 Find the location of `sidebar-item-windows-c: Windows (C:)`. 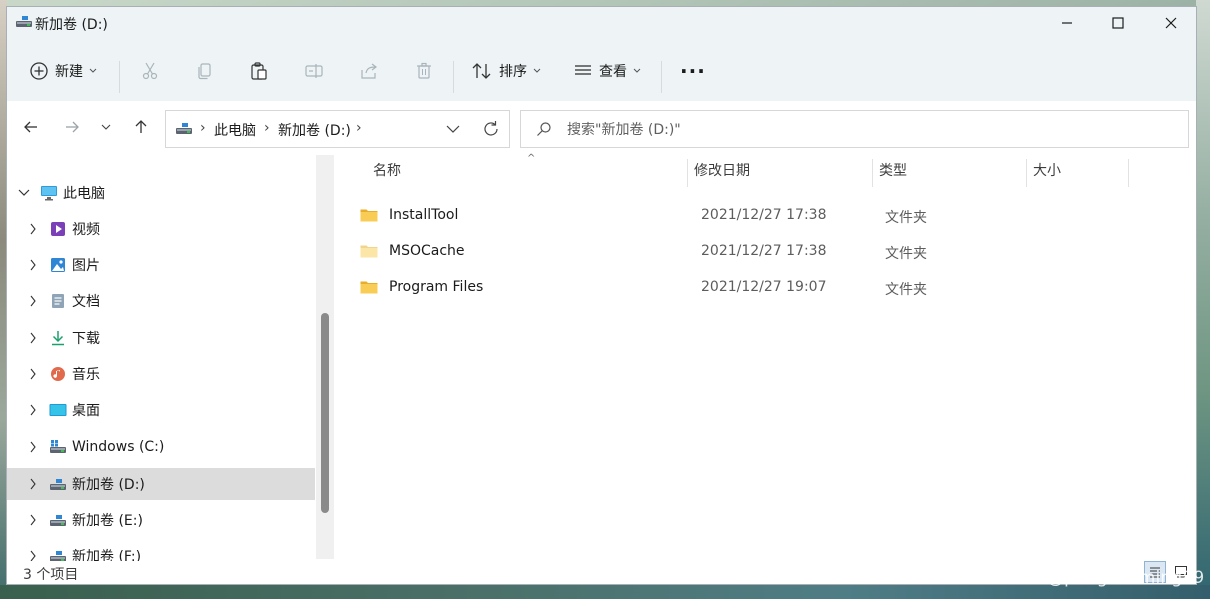

sidebar-item-windows-c: Windows (C:) is located at coordinates (161, 447).